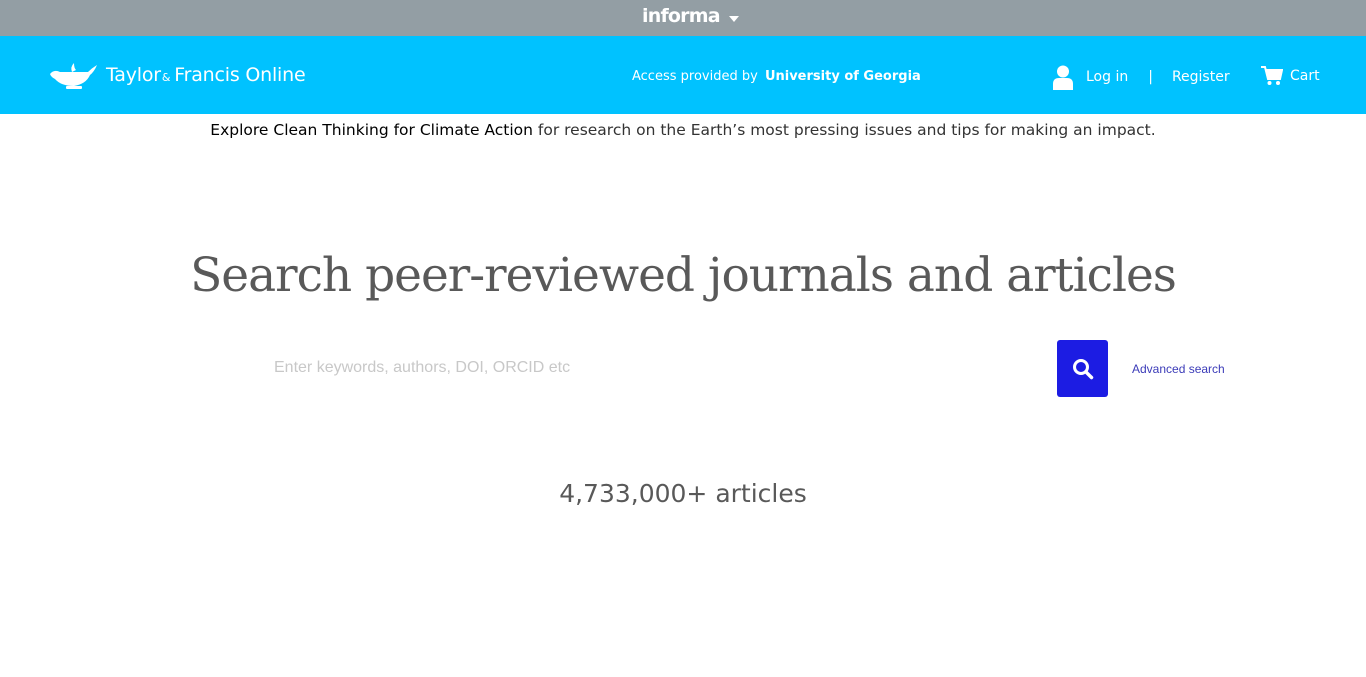  Describe the element at coordinates (1063, 77) in the screenshot. I see `user-icon` at that location.